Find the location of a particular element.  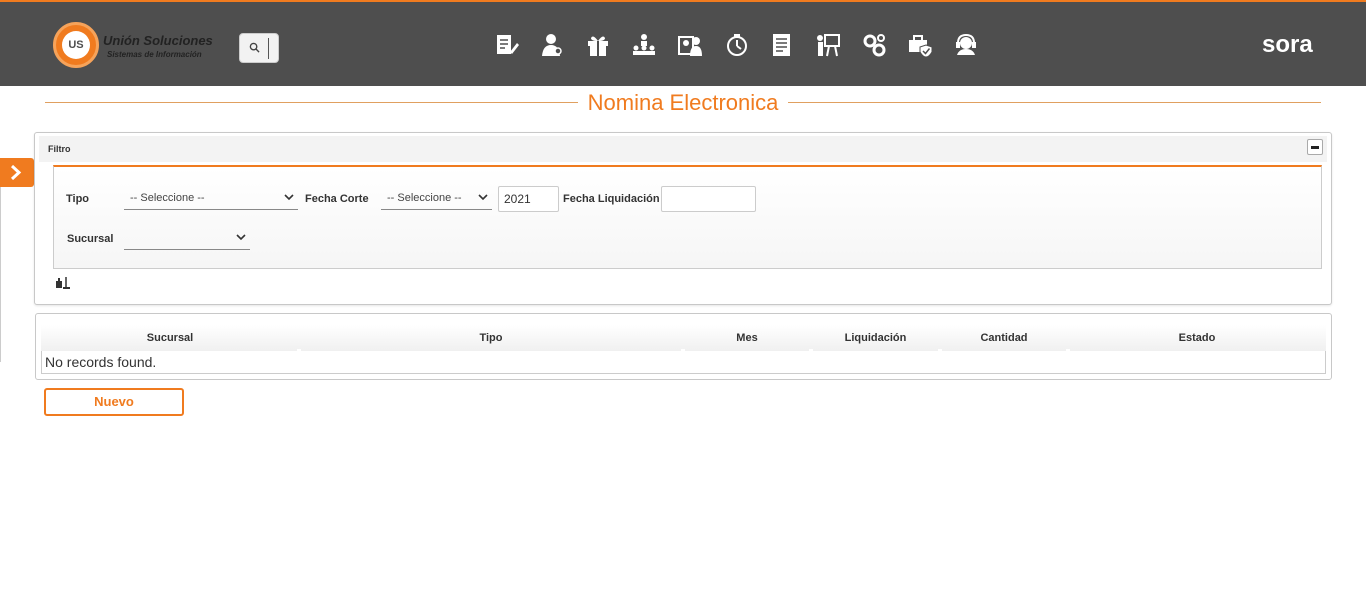

logo-monogram: US is located at coordinates (76, 45).